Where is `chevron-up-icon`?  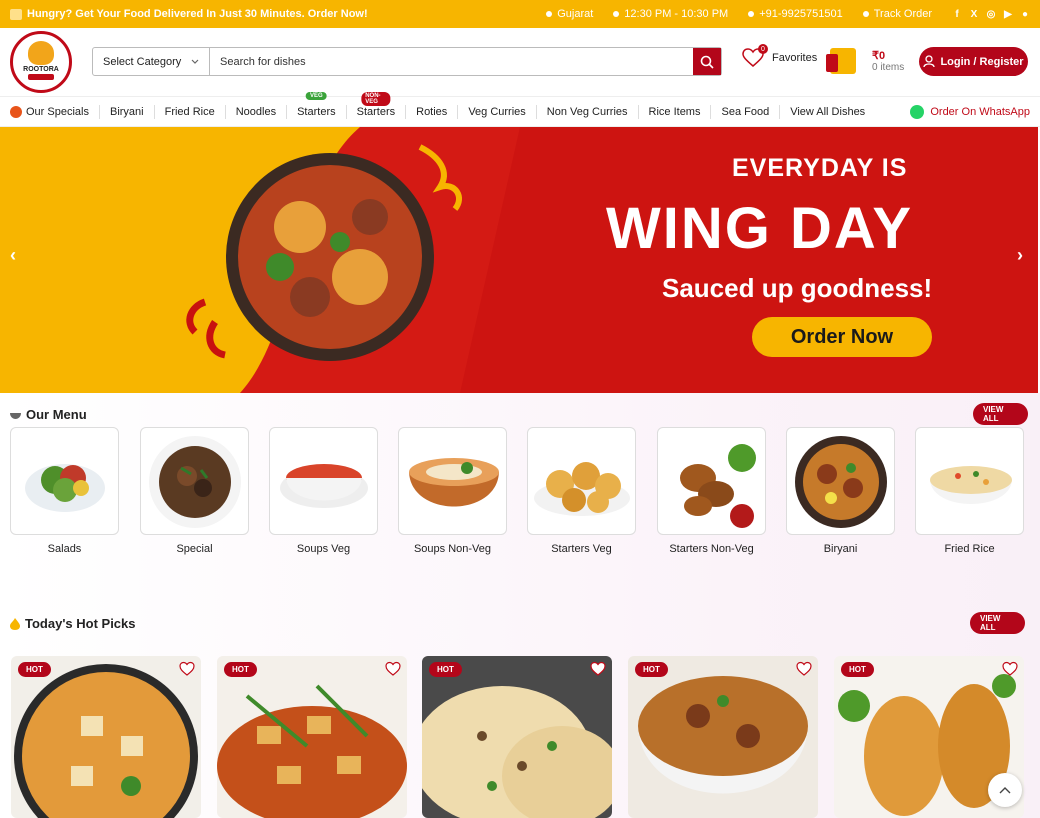
chevron-up-icon is located at coordinates (1005, 790).